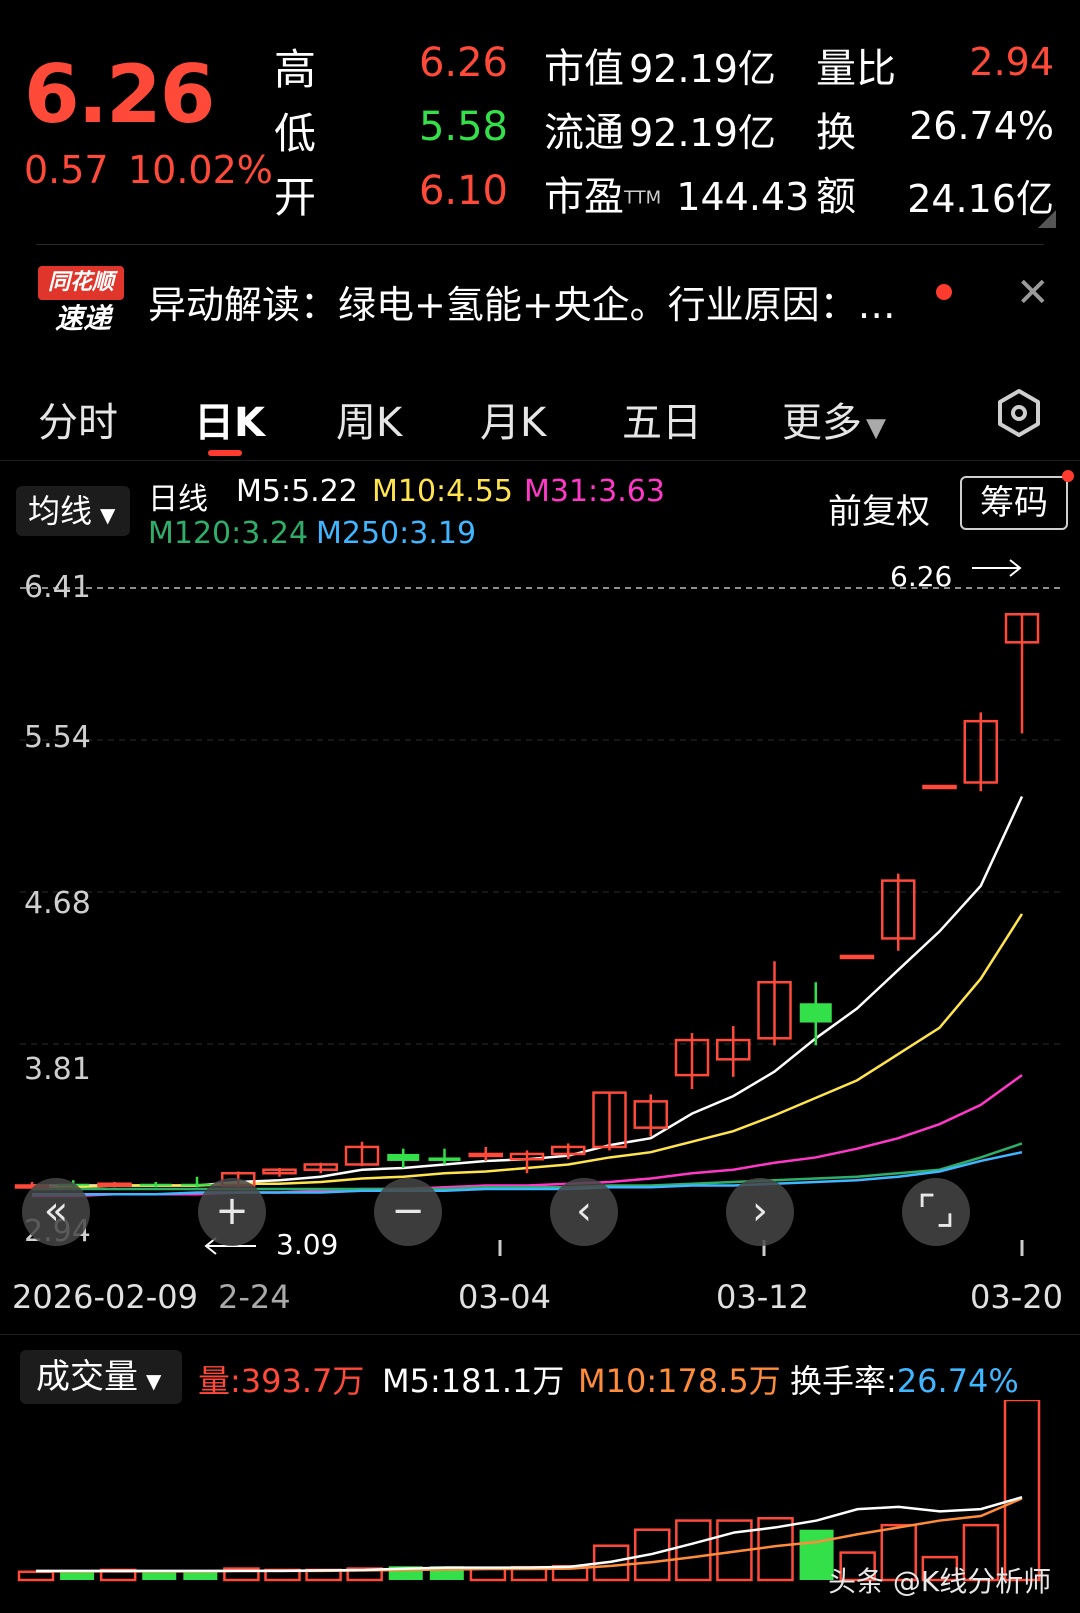 The image size is (1080, 1613). What do you see at coordinates (584, 133) in the screenshot?
I see `float-cap-label: 流通` at bounding box center [584, 133].